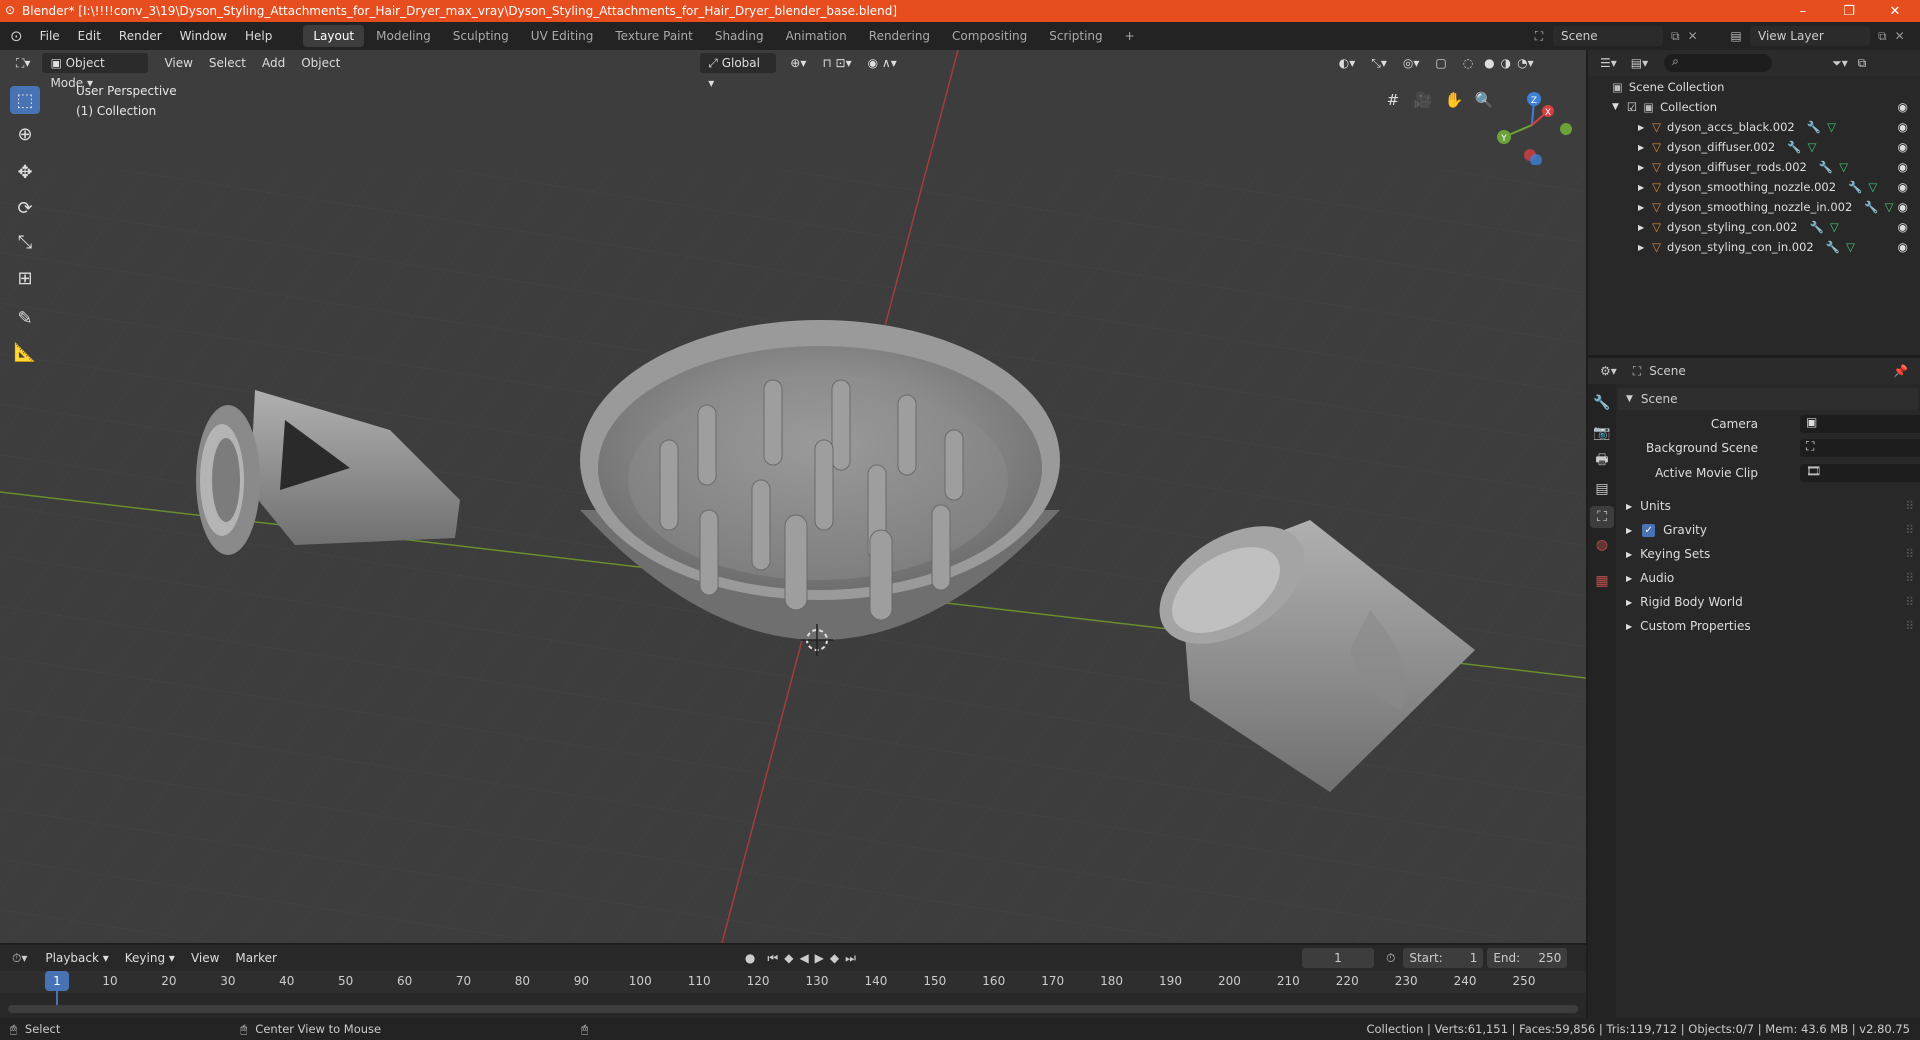 The image size is (1920, 1040). What do you see at coordinates (1754, 107) in the screenshot?
I see `outliner-row-collection: ▼ ☑ ▣ Collection ◉` at bounding box center [1754, 107].